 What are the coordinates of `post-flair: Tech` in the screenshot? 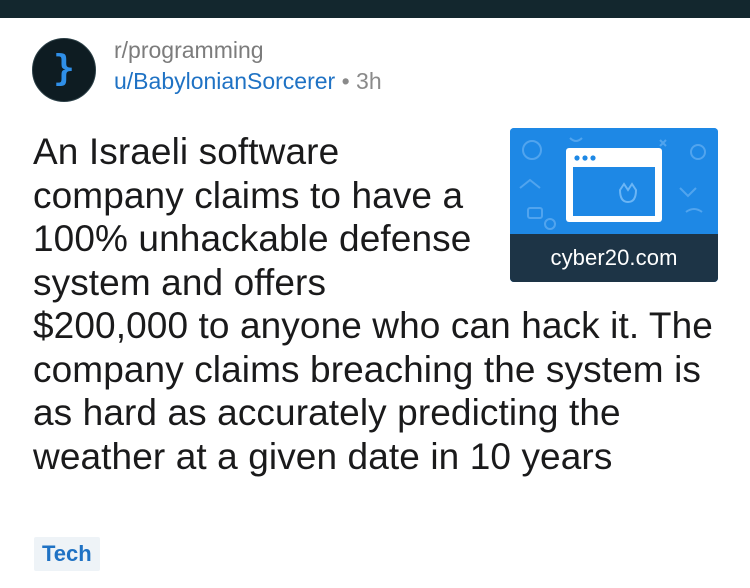 It's located at (67, 554).